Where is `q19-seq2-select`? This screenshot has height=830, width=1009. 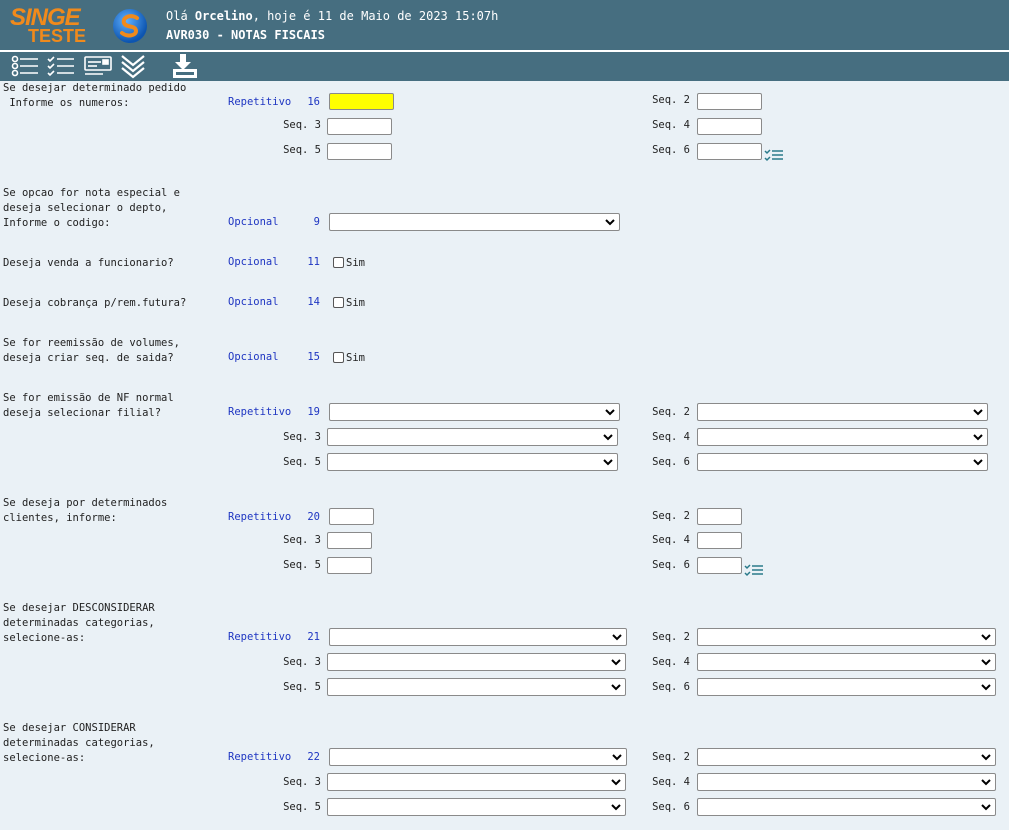 q19-seq2-select is located at coordinates (842, 412).